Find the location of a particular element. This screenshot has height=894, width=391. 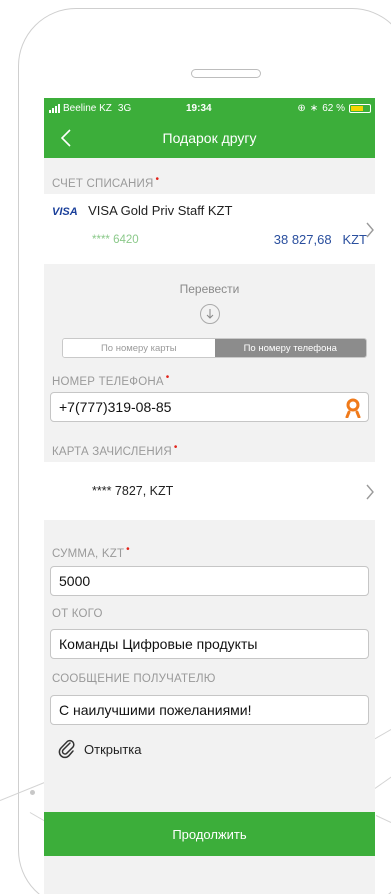

amount-label-text: СУММА, KZT is located at coordinates (88, 553).